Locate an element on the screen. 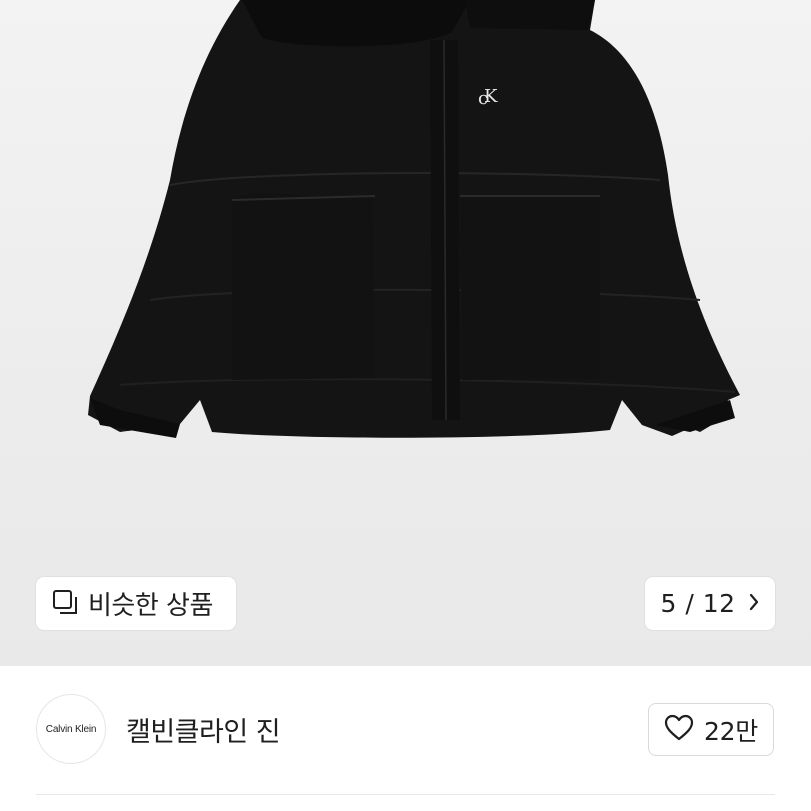 The height and width of the screenshot is (811, 811). similar-products-button: 비슷한 상품 is located at coordinates (136, 603).